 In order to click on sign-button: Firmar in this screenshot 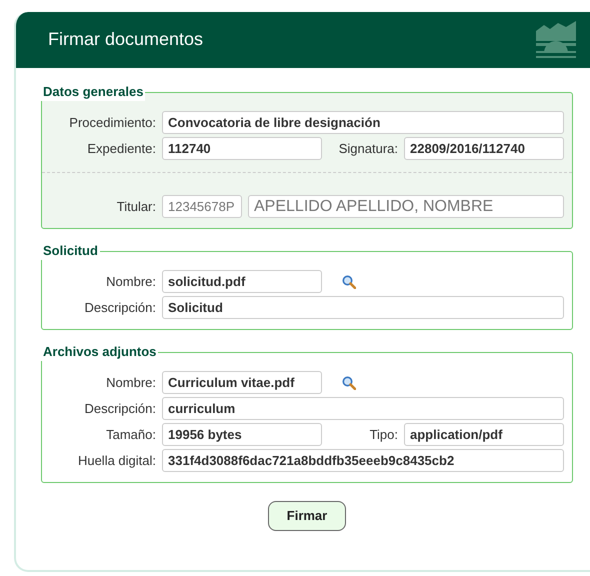, I will do `click(307, 515)`.